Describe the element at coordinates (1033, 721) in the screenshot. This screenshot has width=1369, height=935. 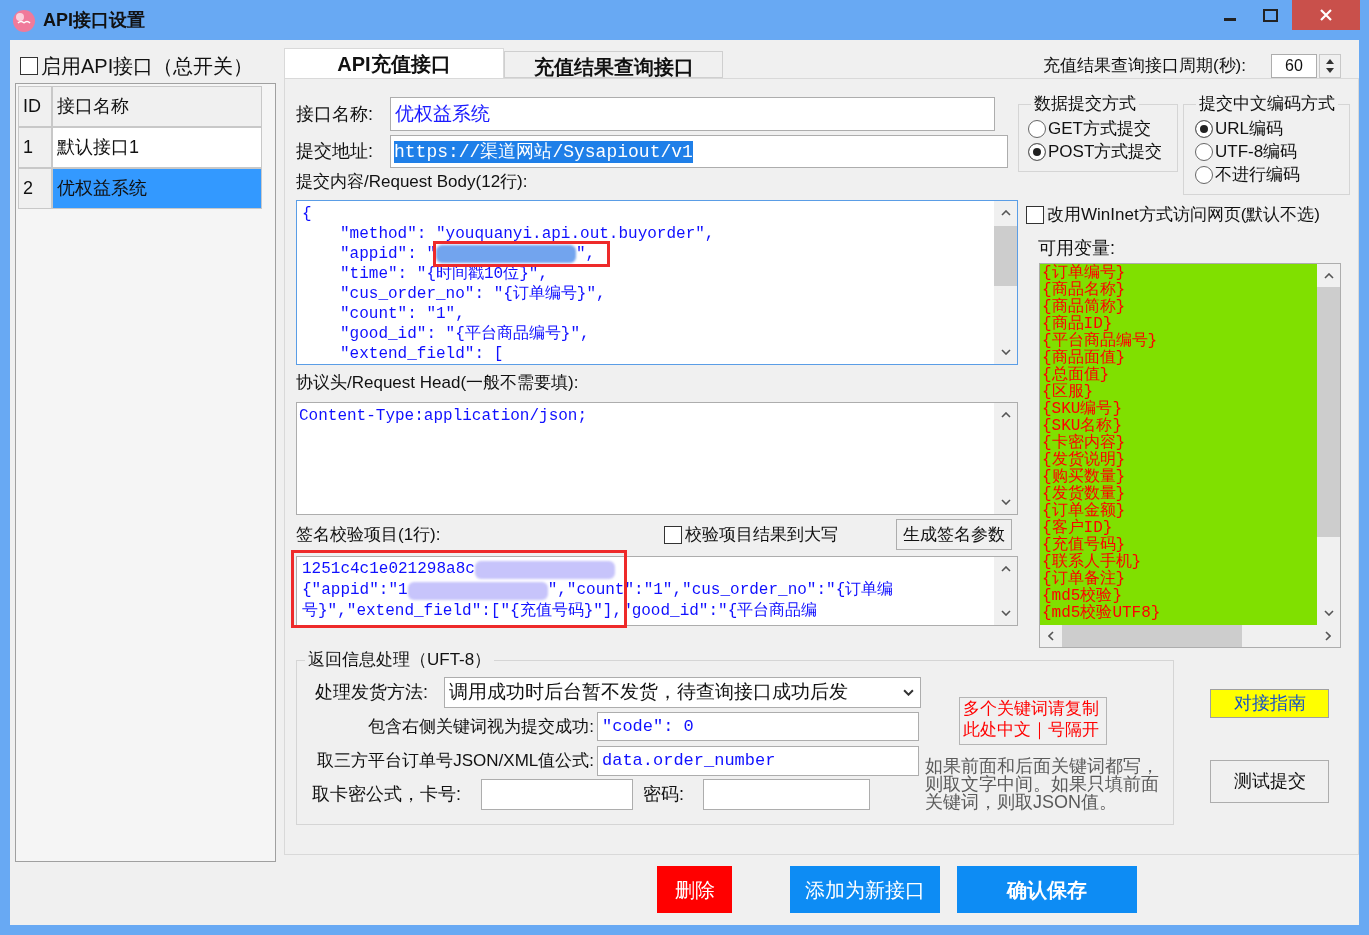
I see `keyword-note: 多个关键词请复制此处中文｜号隔开` at that location.